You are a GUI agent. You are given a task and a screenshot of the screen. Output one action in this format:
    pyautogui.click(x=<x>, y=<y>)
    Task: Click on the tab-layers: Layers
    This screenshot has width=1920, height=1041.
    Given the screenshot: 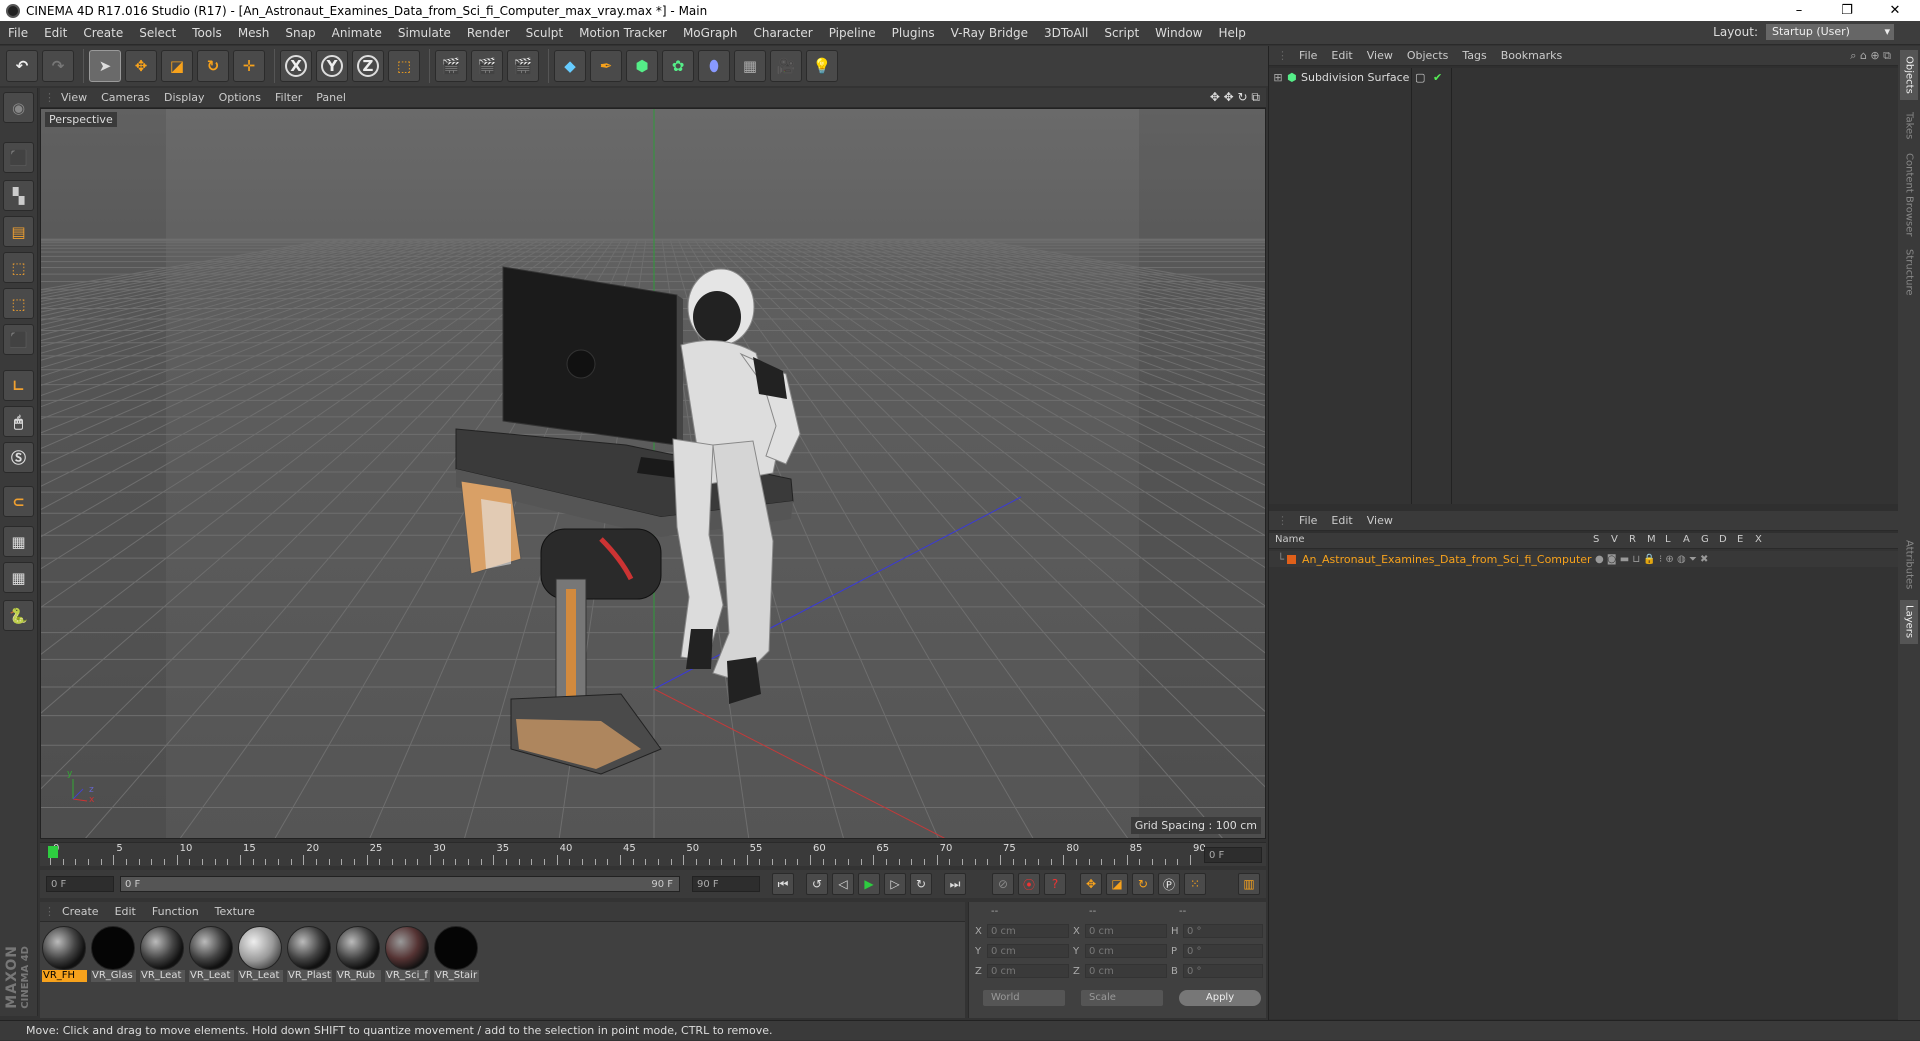 What is the action you would take?
    pyautogui.click(x=1909, y=622)
    